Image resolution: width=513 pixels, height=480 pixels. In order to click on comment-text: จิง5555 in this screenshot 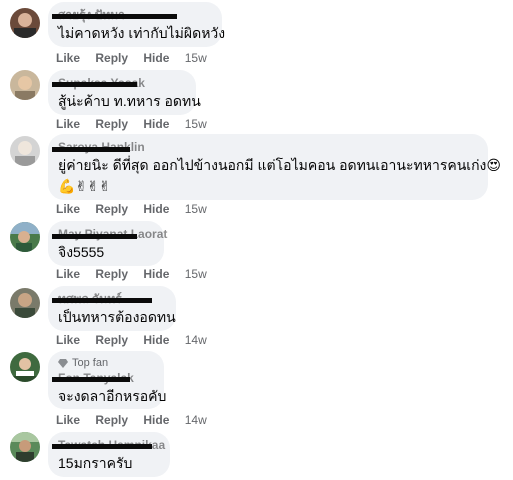, I will do `click(81, 252)`.